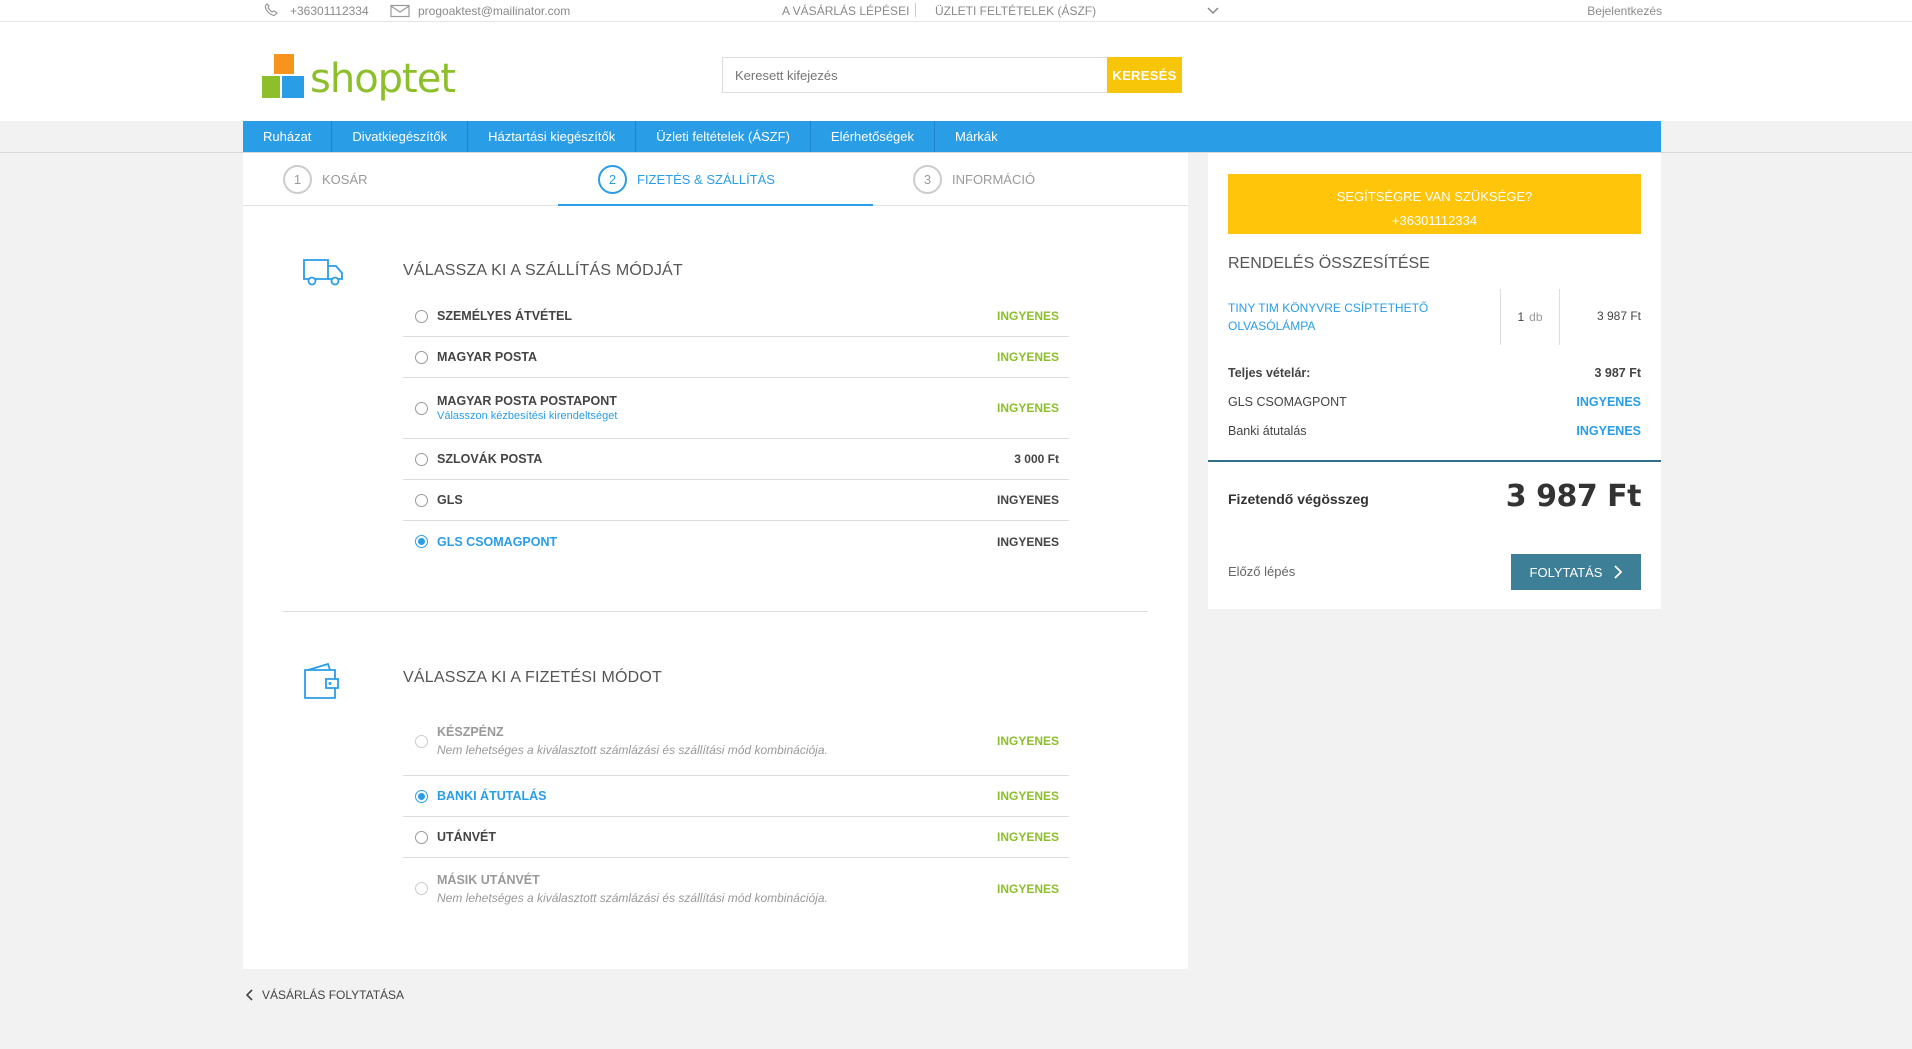 The height and width of the screenshot is (1049, 1912). Describe the element at coordinates (527, 401) in the screenshot. I see `option-name: MAGYAR POSTA POSTAPONT` at that location.